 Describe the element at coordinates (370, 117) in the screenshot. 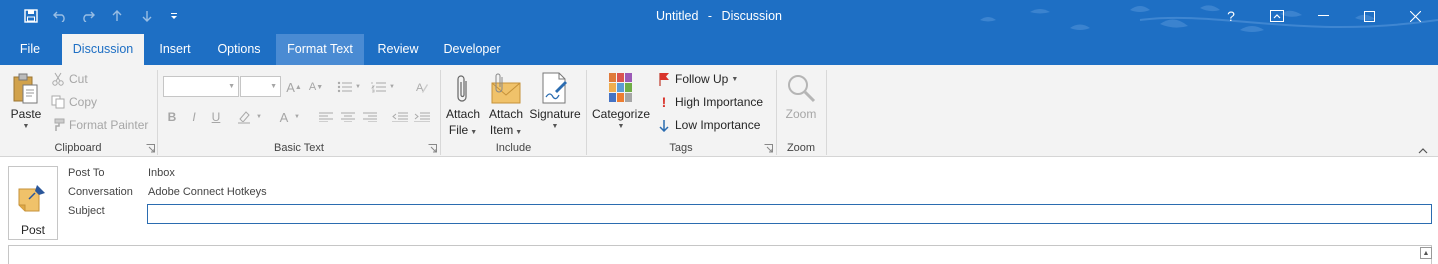

I see `align-right-icon` at that location.